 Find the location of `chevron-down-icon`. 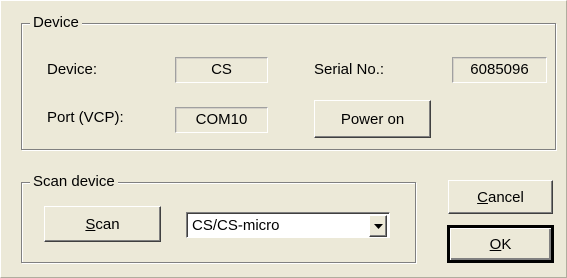

chevron-down-icon is located at coordinates (378, 226).